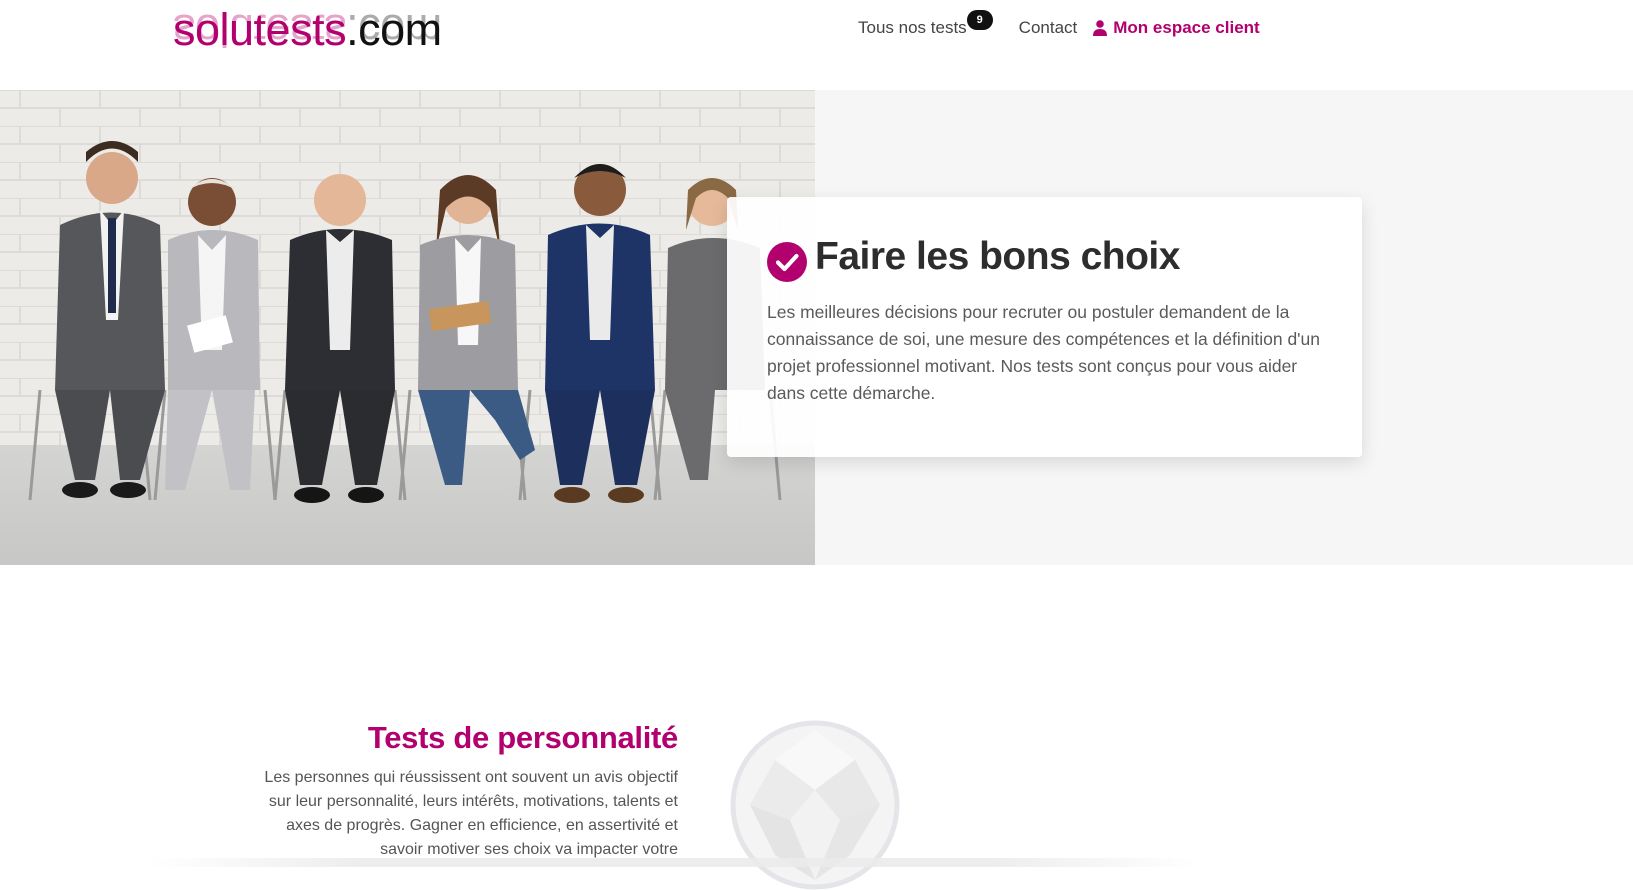 Image resolution: width=1633 pixels, height=890 pixels. Describe the element at coordinates (1100, 28) in the screenshot. I see `user-icon` at that location.